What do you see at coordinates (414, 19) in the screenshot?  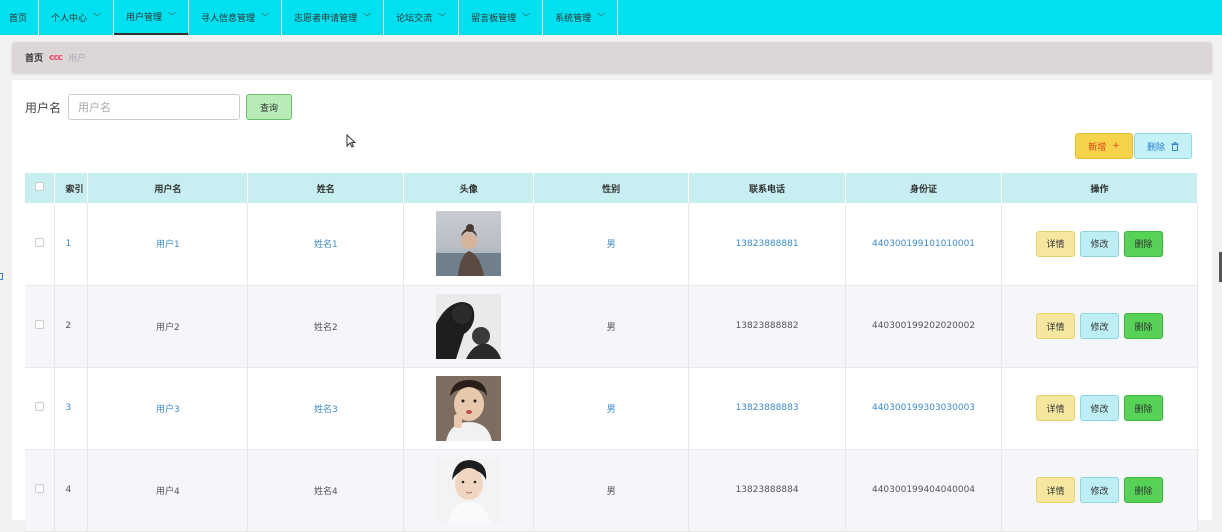 I see `nav-item-label: 论坛交流` at bounding box center [414, 19].